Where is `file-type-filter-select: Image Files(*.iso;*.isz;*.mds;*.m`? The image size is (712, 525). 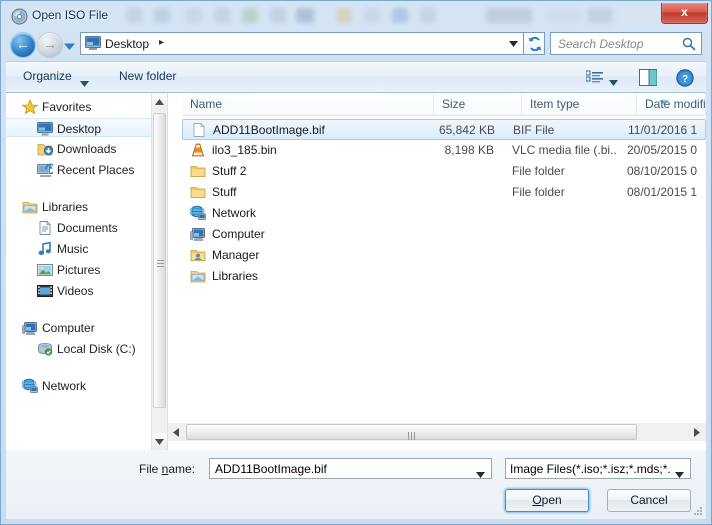
file-type-filter-select: Image Files(*.iso;*.isz;*.mds;*.m is located at coordinates (598, 468).